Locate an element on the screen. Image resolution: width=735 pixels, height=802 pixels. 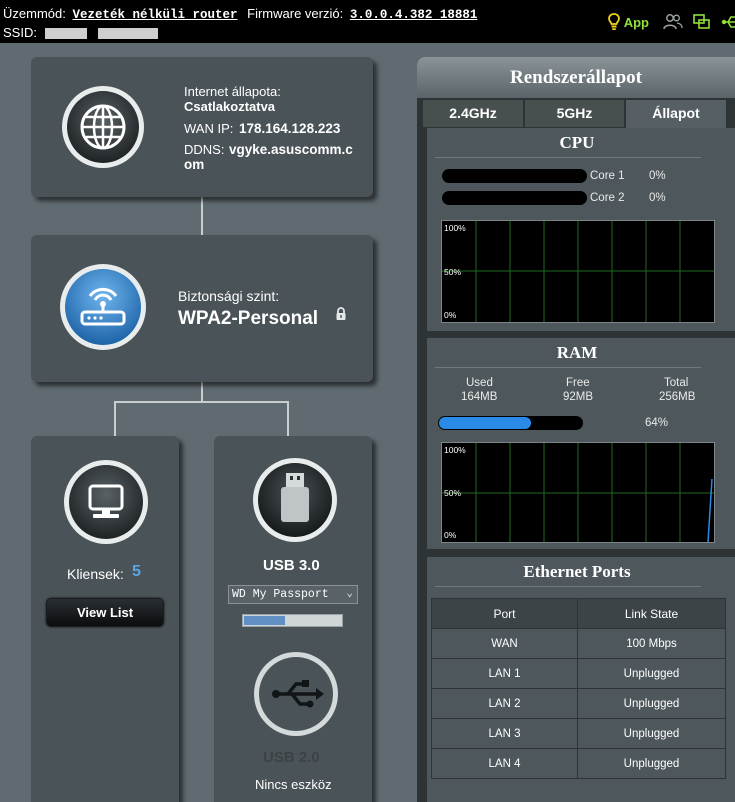
table-header-row: Port Link State is located at coordinates (578, 613).